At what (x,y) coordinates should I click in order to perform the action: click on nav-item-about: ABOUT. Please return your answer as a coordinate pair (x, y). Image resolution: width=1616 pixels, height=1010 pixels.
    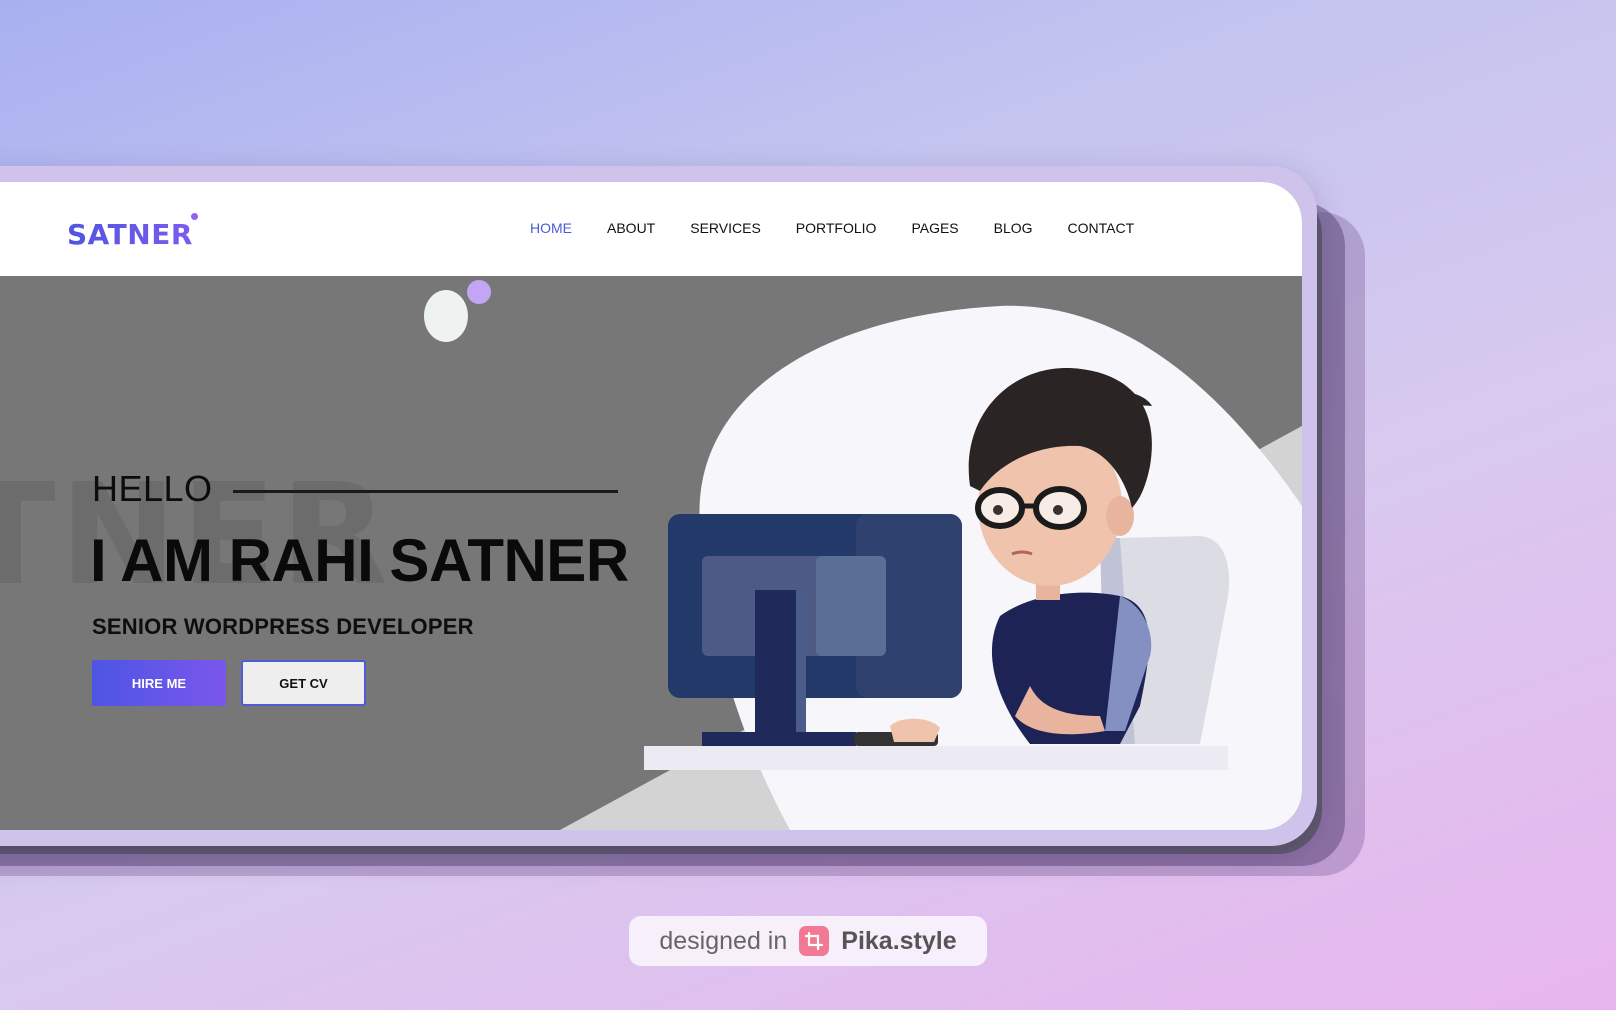
    Looking at the image, I should click on (631, 228).